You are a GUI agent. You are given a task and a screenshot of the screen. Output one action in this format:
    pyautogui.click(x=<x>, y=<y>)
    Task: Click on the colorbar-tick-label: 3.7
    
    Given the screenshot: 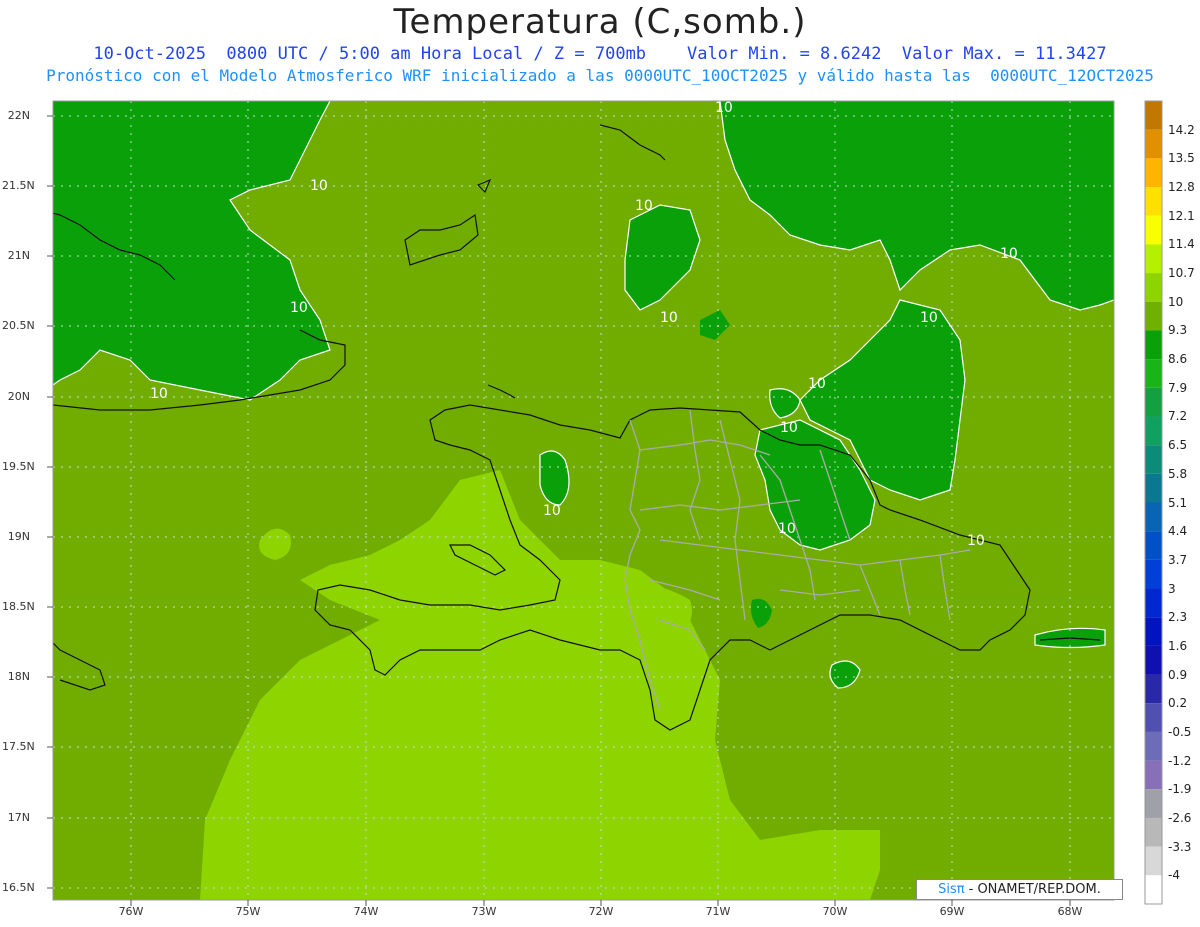 What is the action you would take?
    pyautogui.click(x=1178, y=559)
    